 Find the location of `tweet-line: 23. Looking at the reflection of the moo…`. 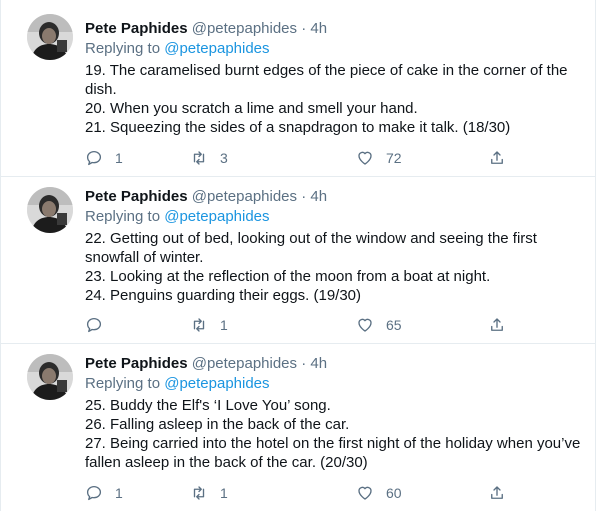

tweet-line: 23. Looking at the reflection of the moo… is located at coordinates (288, 276).